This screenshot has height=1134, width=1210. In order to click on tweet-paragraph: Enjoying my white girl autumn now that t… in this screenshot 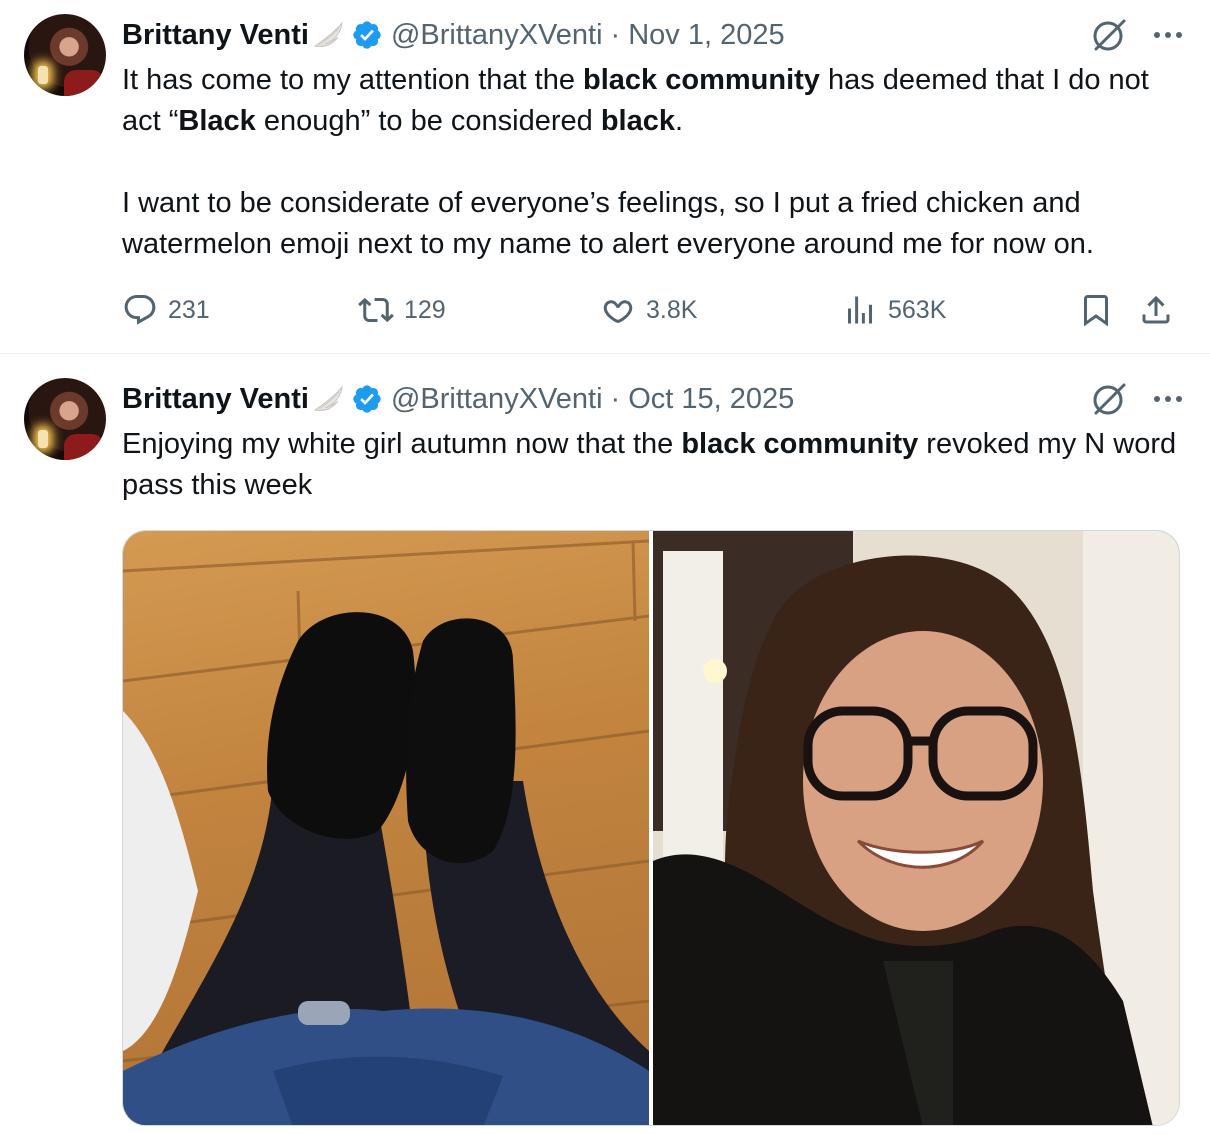, I will do `click(649, 464)`.